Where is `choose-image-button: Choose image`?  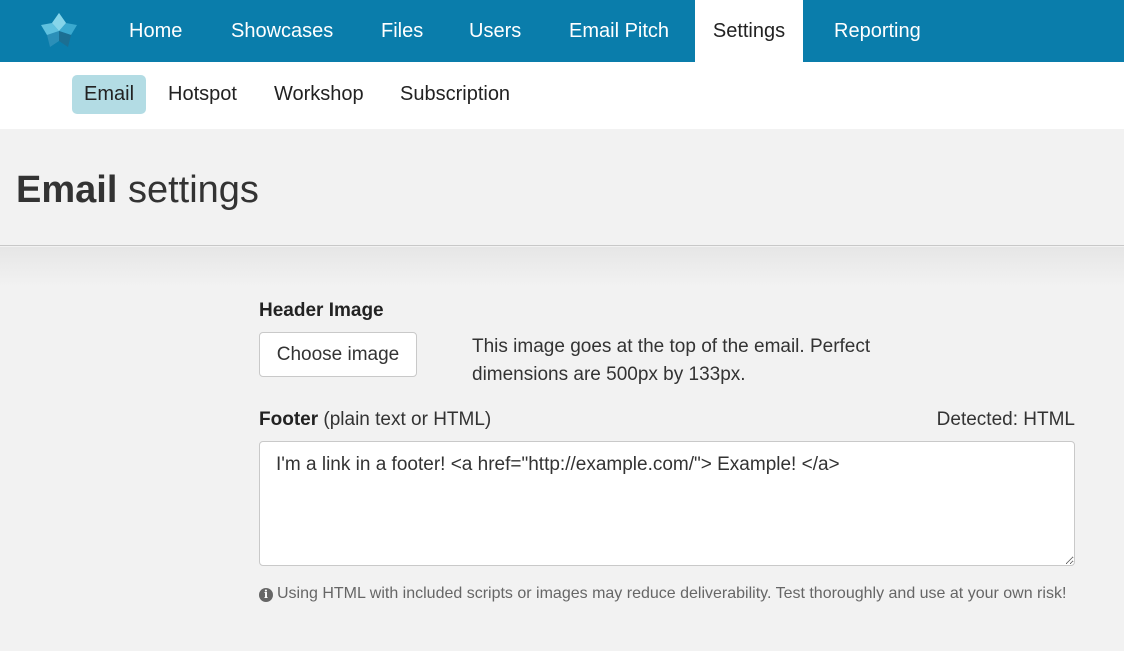
choose-image-button: Choose image is located at coordinates (338, 354).